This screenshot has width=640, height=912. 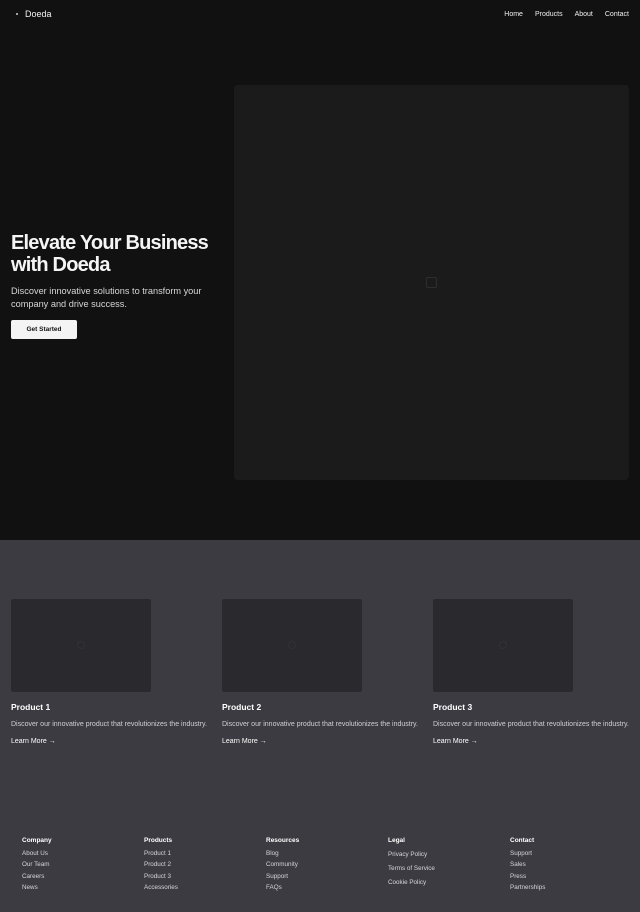 What do you see at coordinates (443, 855) in the screenshot?
I see `footer-link: Privacy Policy` at bounding box center [443, 855].